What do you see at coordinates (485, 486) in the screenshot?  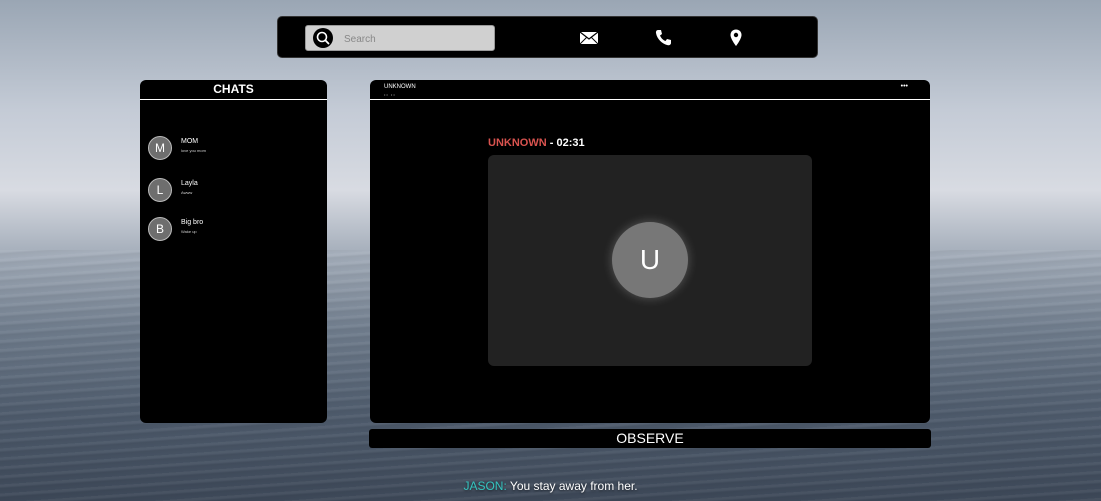 I see `speaker-name: JASON:` at bounding box center [485, 486].